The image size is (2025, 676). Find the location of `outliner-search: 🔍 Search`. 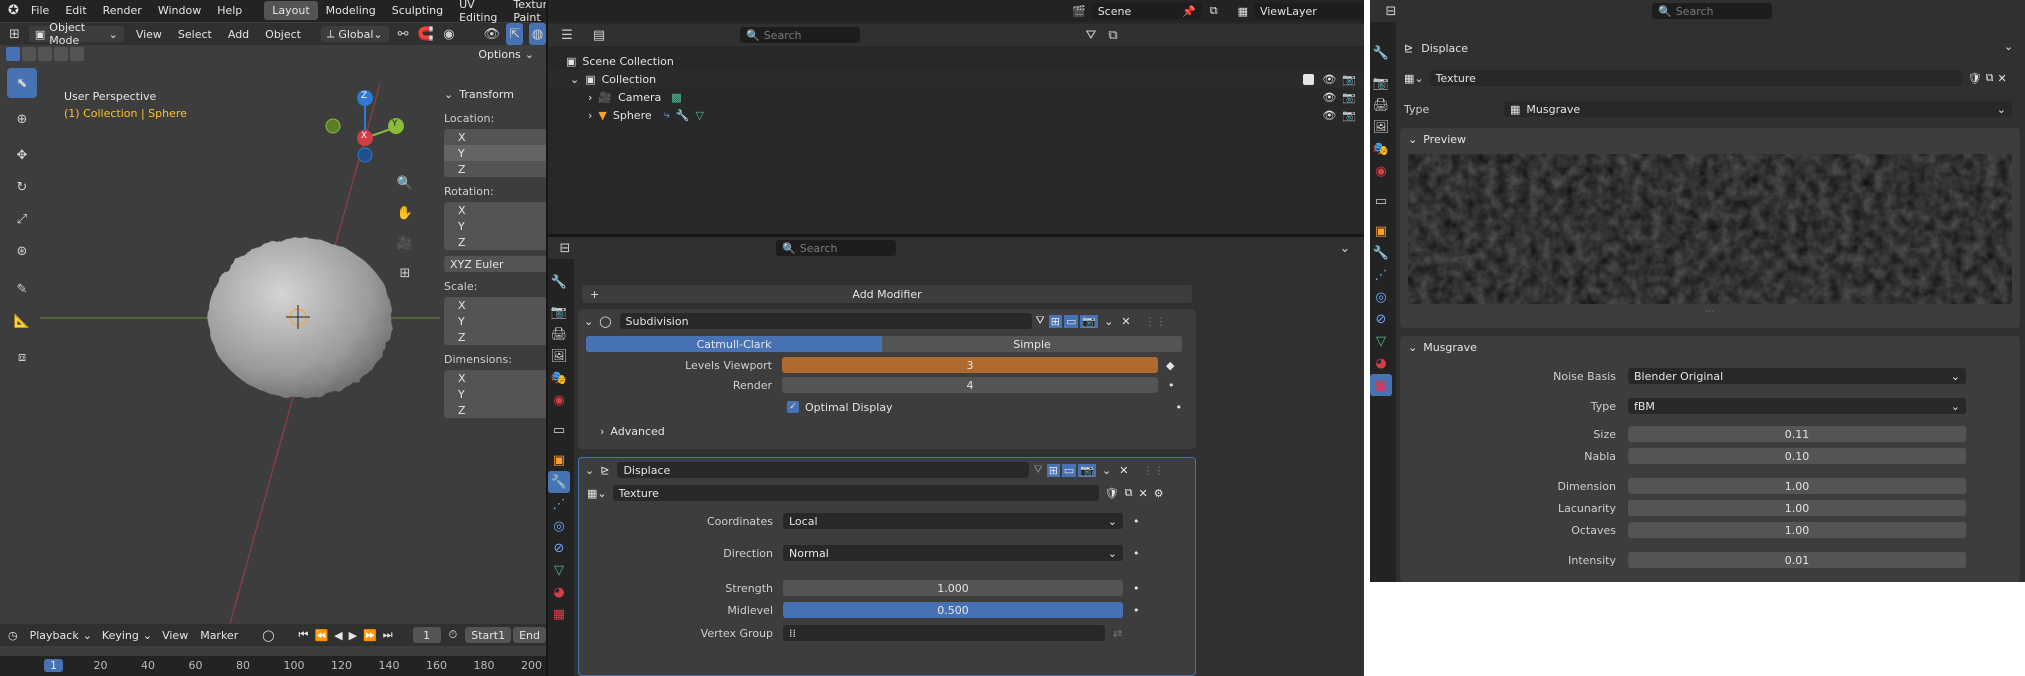

outliner-search: 🔍 Search is located at coordinates (800, 35).